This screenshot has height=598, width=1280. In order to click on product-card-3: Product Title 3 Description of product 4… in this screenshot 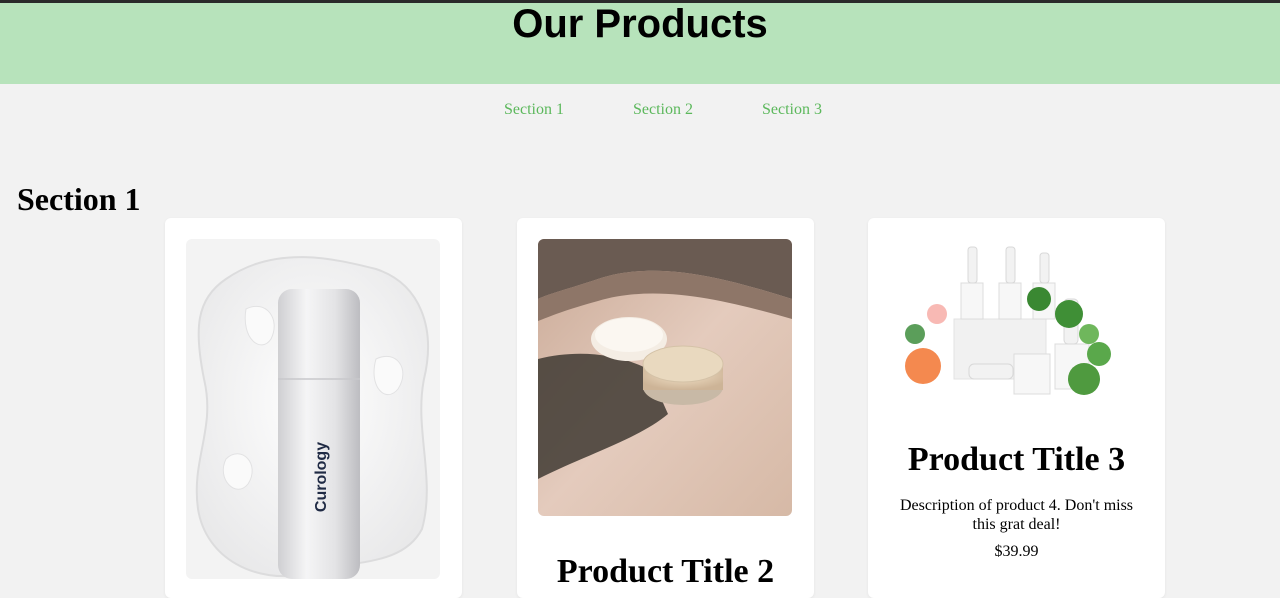, I will do `click(1016, 408)`.